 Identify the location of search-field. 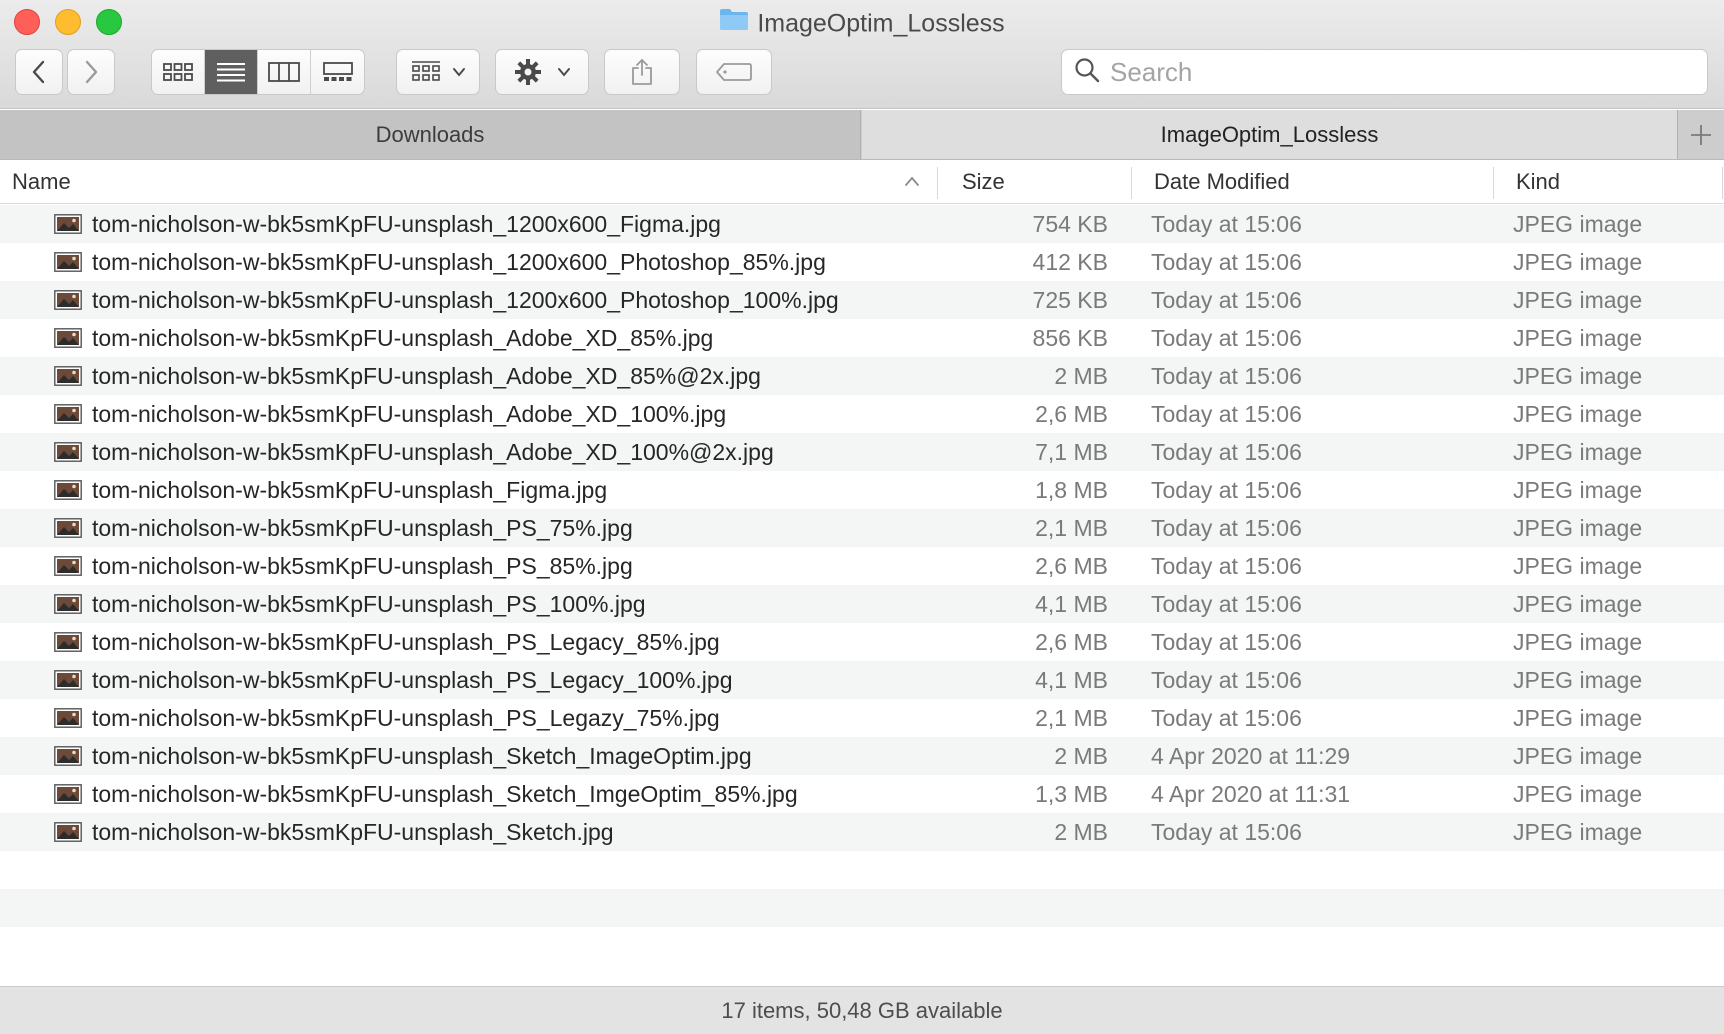
(1384, 72).